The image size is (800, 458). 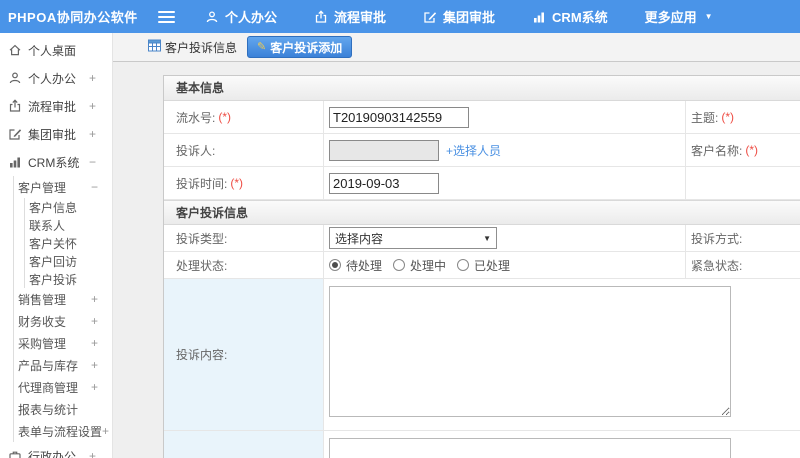 I want to click on sidebar-item-contacts: 联系人, so click(x=68, y=225).